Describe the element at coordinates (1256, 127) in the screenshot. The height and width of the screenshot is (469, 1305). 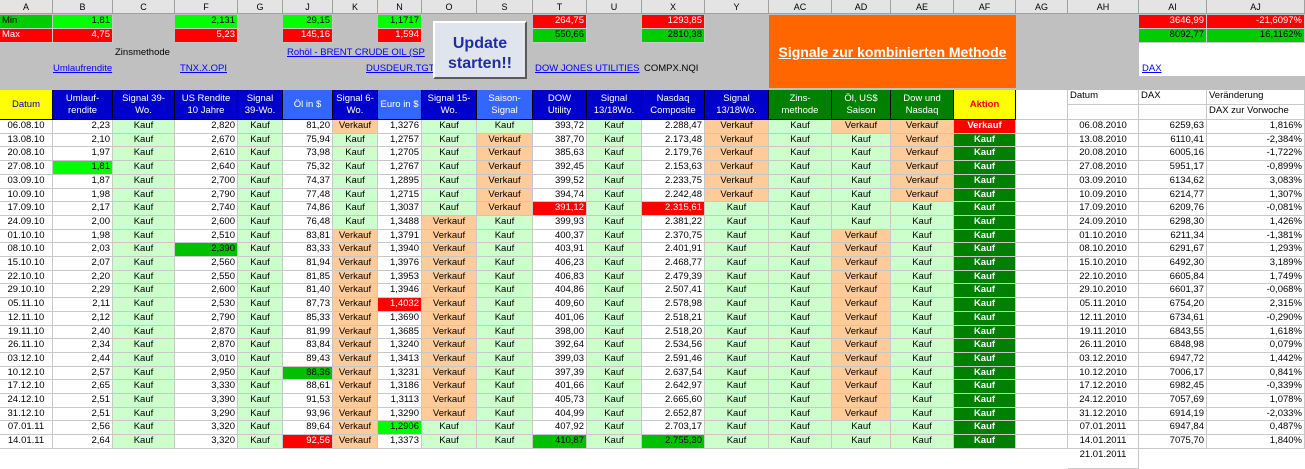
I see `cell-r0-c21: 1,816%` at that location.